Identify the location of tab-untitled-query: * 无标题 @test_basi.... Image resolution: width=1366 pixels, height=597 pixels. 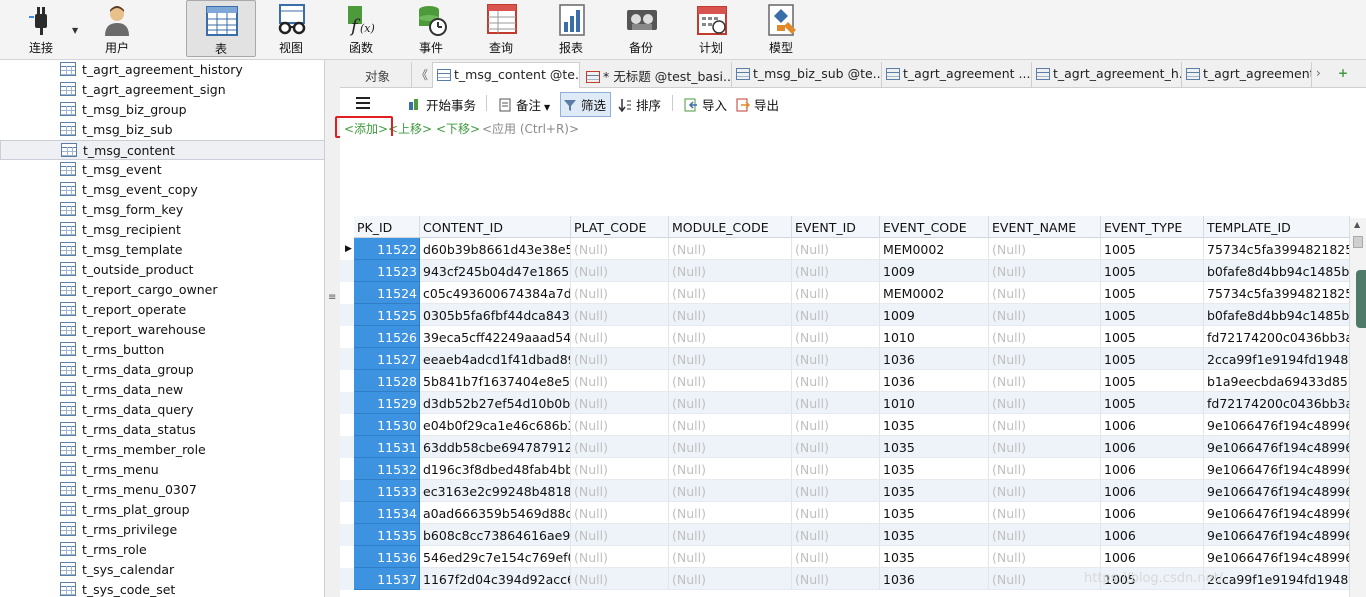
(657, 75).